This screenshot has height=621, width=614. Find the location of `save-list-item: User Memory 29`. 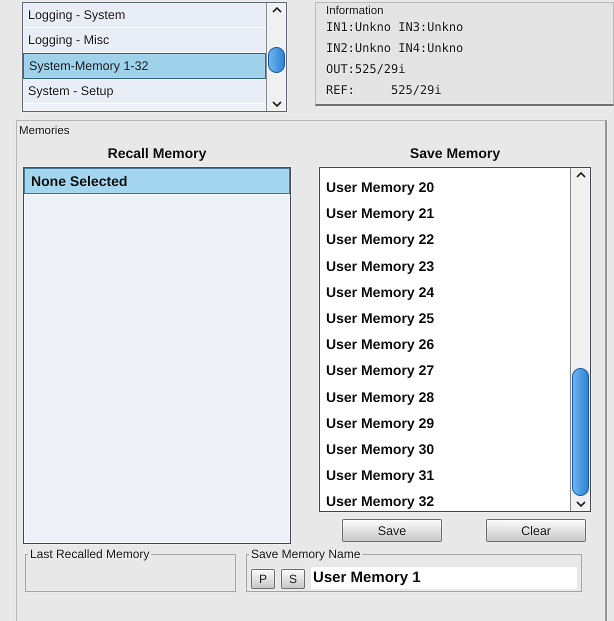

save-list-item: User Memory 29 is located at coordinates (445, 423).